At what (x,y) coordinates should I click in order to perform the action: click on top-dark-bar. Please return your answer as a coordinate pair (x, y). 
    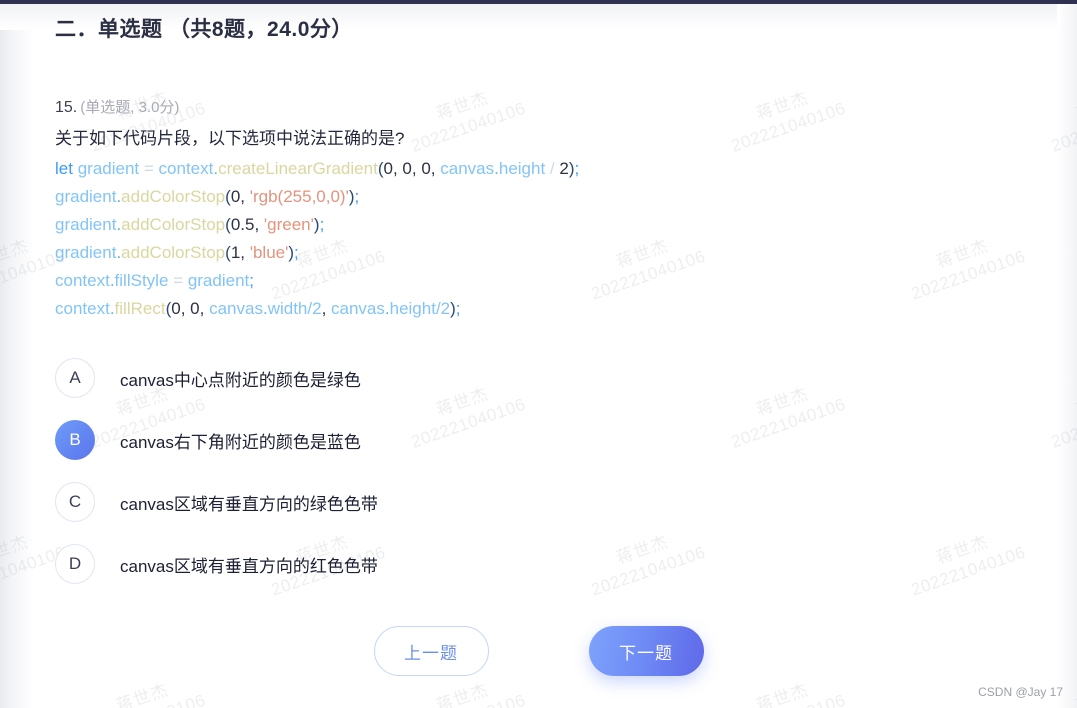
    Looking at the image, I should click on (538, 2).